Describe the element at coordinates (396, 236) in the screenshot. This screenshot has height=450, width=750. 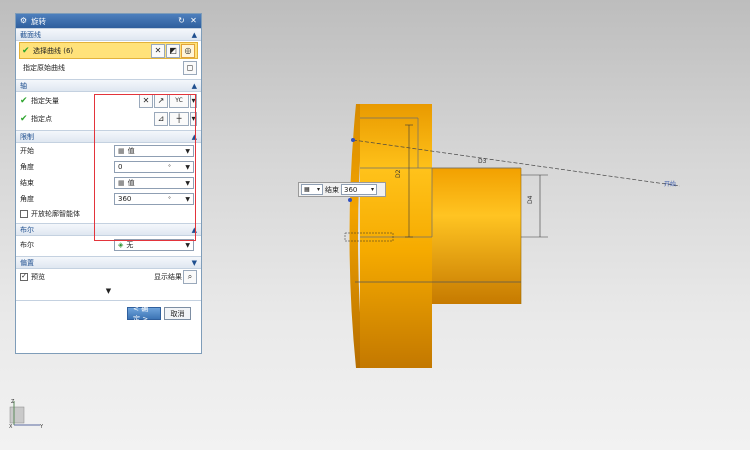
I see `flange-body` at that location.